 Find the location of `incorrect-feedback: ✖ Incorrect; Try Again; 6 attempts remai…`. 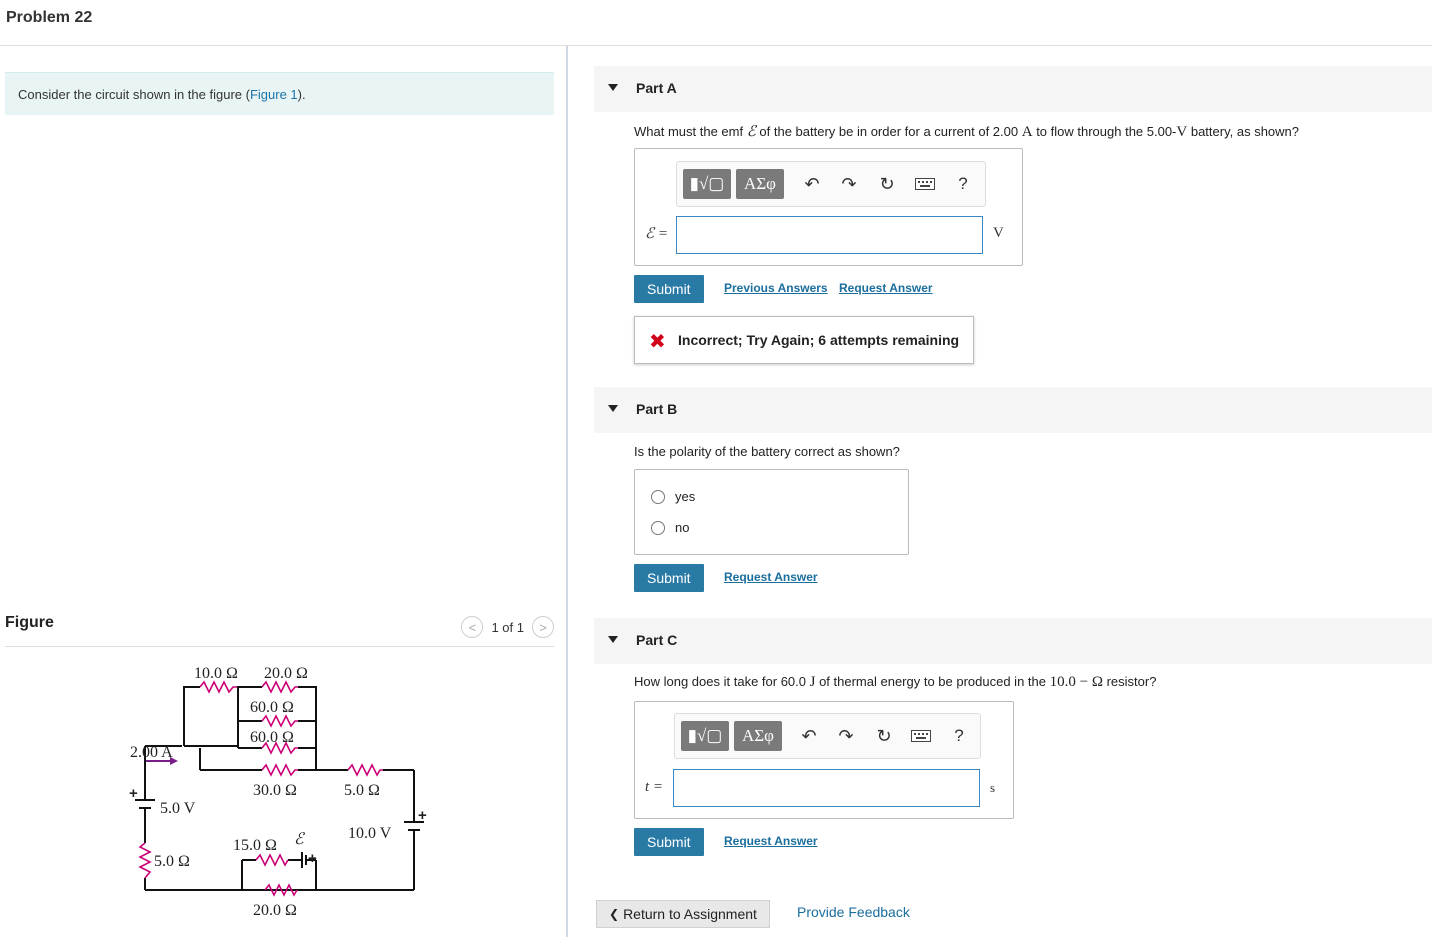

incorrect-feedback: ✖ Incorrect; Try Again; 6 attempts remai… is located at coordinates (804, 340).